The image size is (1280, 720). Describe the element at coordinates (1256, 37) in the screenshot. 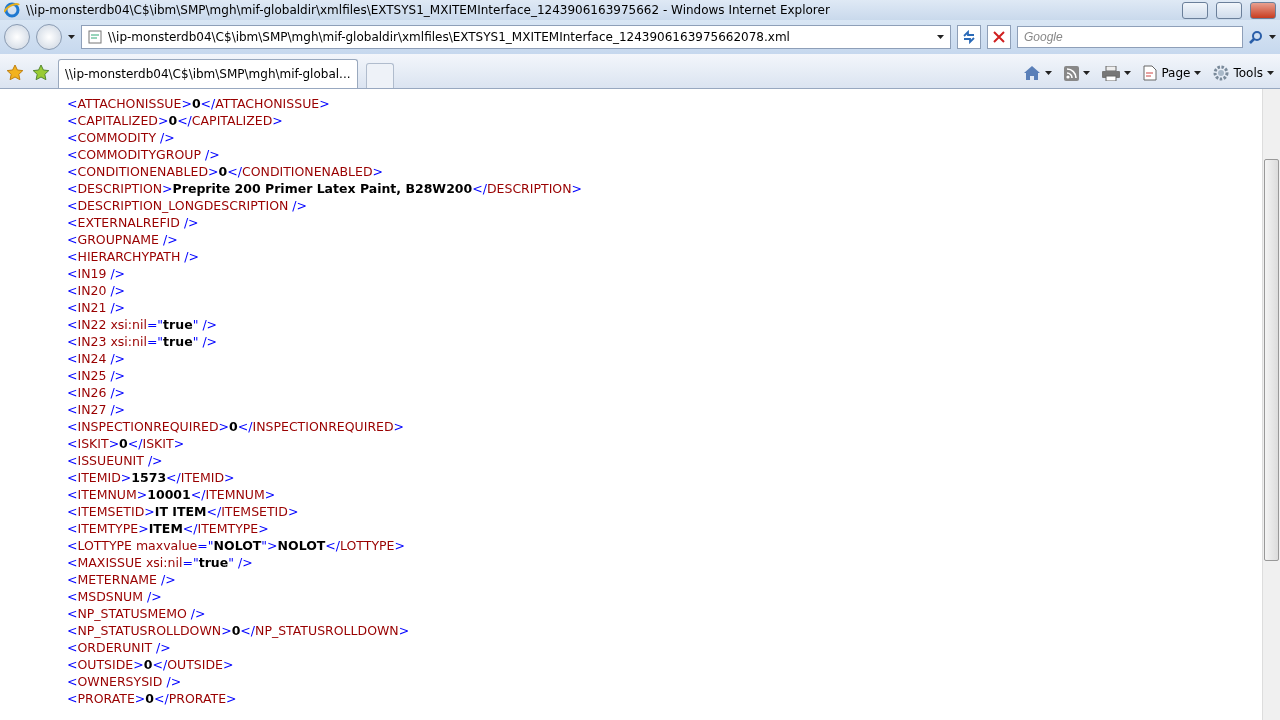

I see `search-icon` at that location.